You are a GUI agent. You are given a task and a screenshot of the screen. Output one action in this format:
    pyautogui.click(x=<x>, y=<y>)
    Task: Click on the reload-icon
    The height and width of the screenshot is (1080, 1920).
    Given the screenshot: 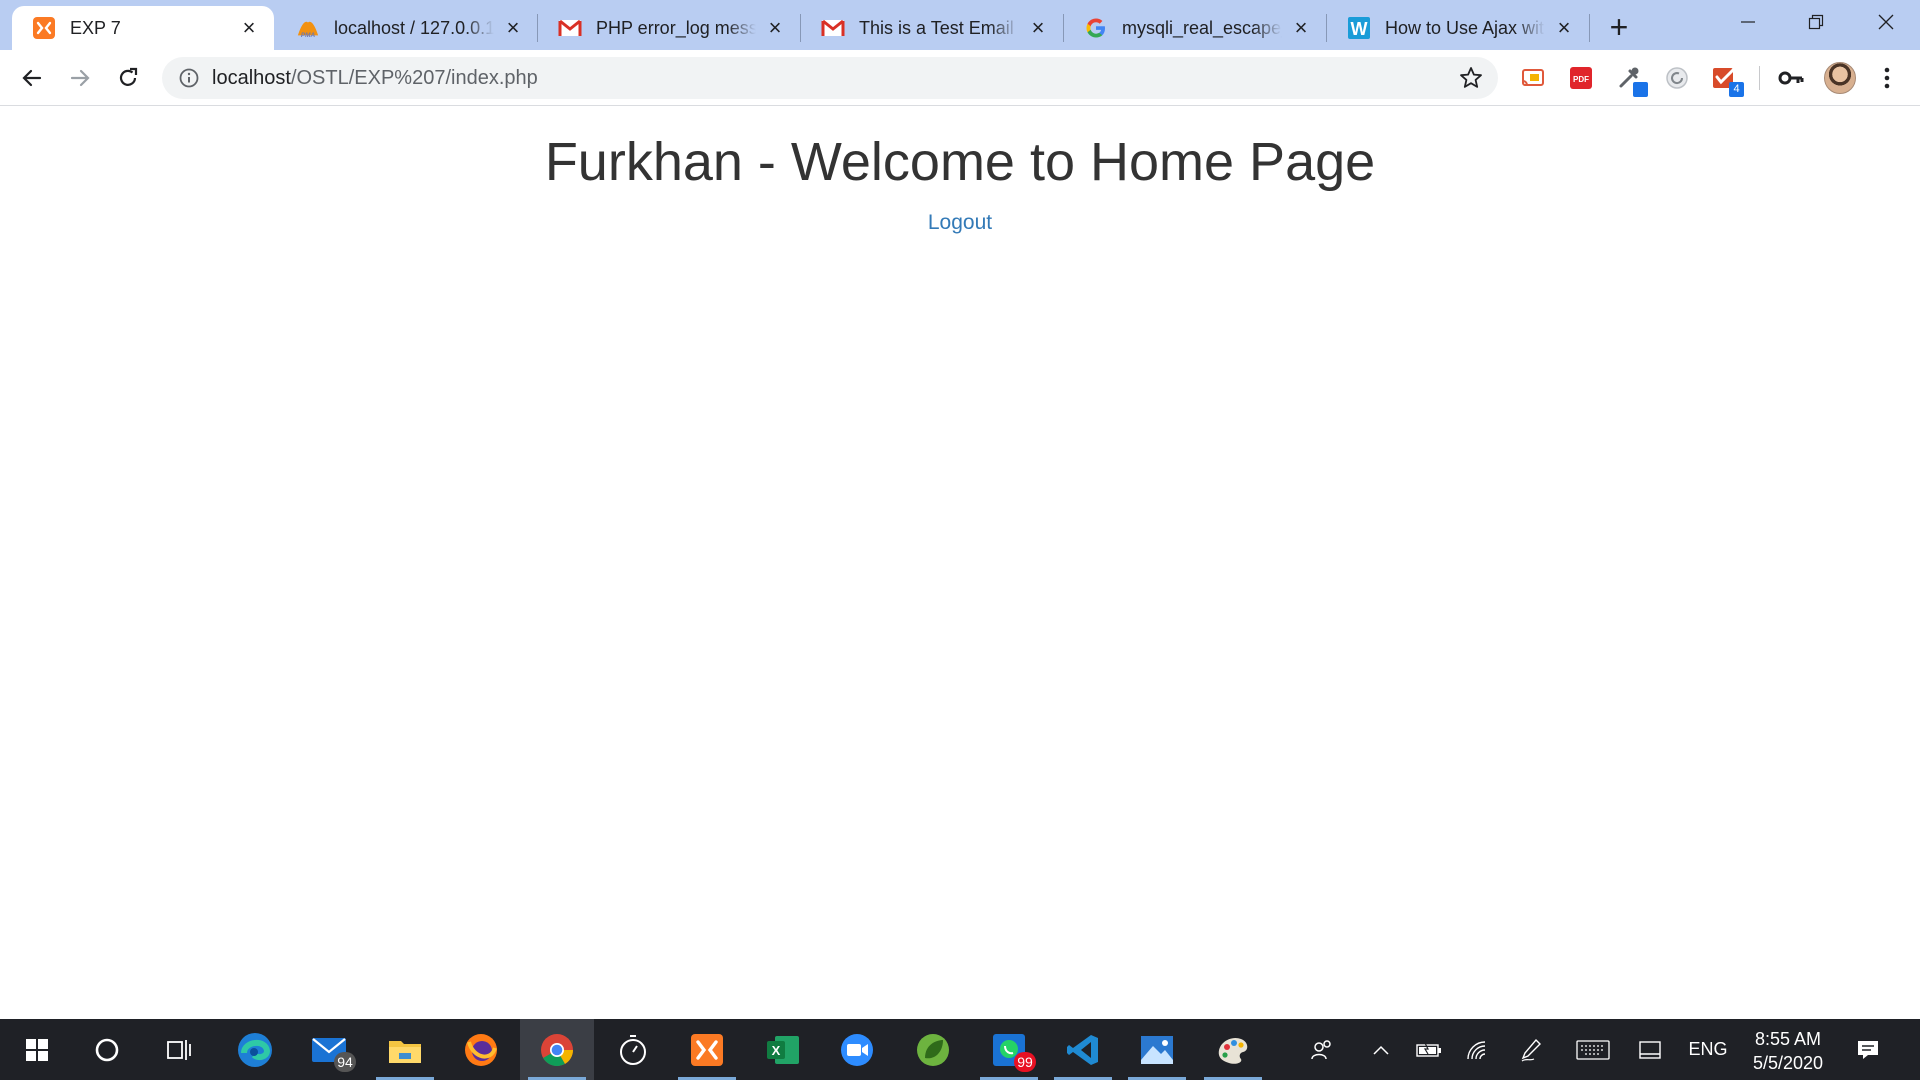 What is the action you would take?
    pyautogui.click(x=128, y=76)
    